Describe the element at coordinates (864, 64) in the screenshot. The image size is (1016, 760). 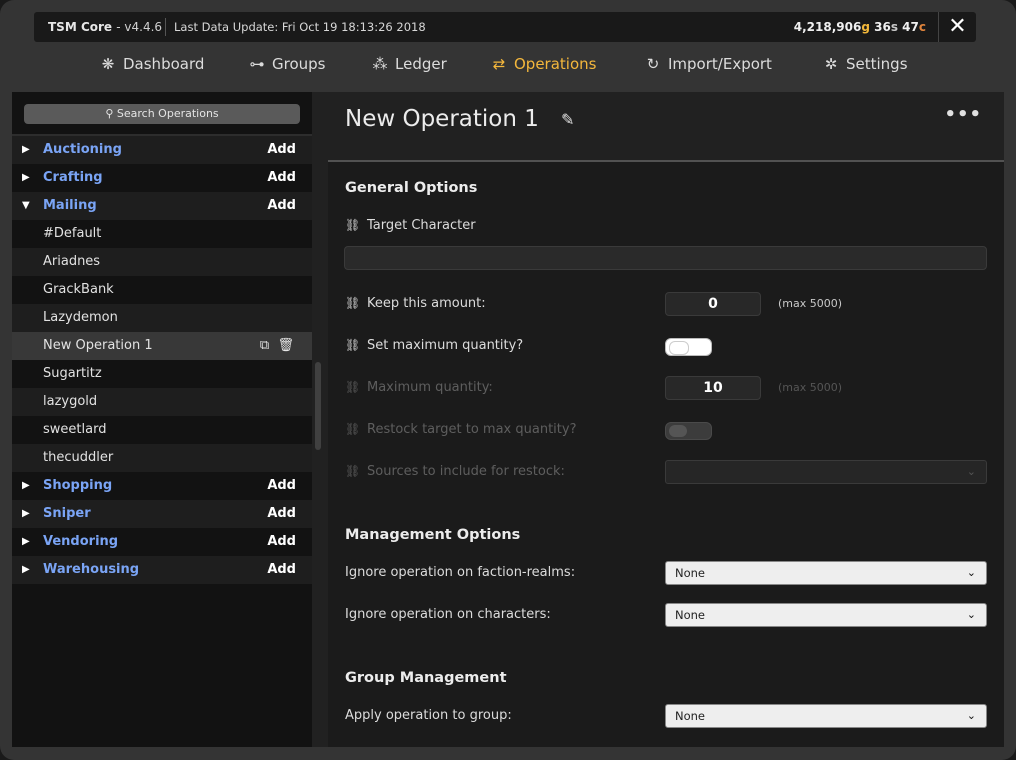
I see `nav-settings: ✲ Settings` at that location.